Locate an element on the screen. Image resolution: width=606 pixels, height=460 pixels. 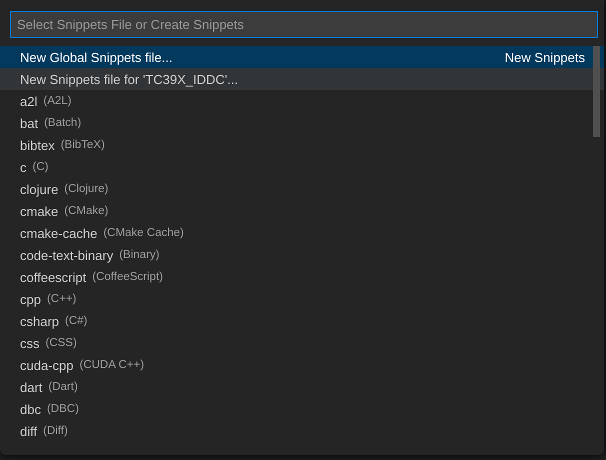
item-description: (Binary) is located at coordinates (139, 255).